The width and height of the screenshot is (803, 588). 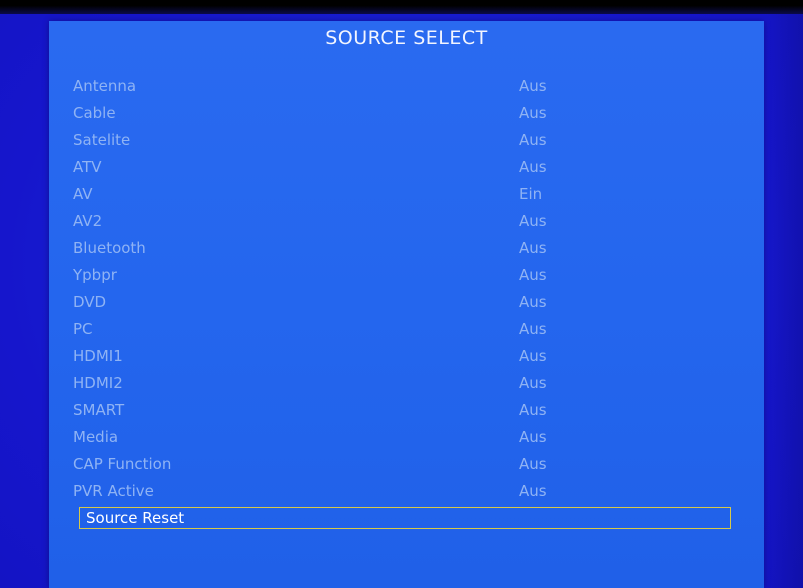 I want to click on menu-item-bluetooth: Bluetooth Aus, so click(x=403, y=248).